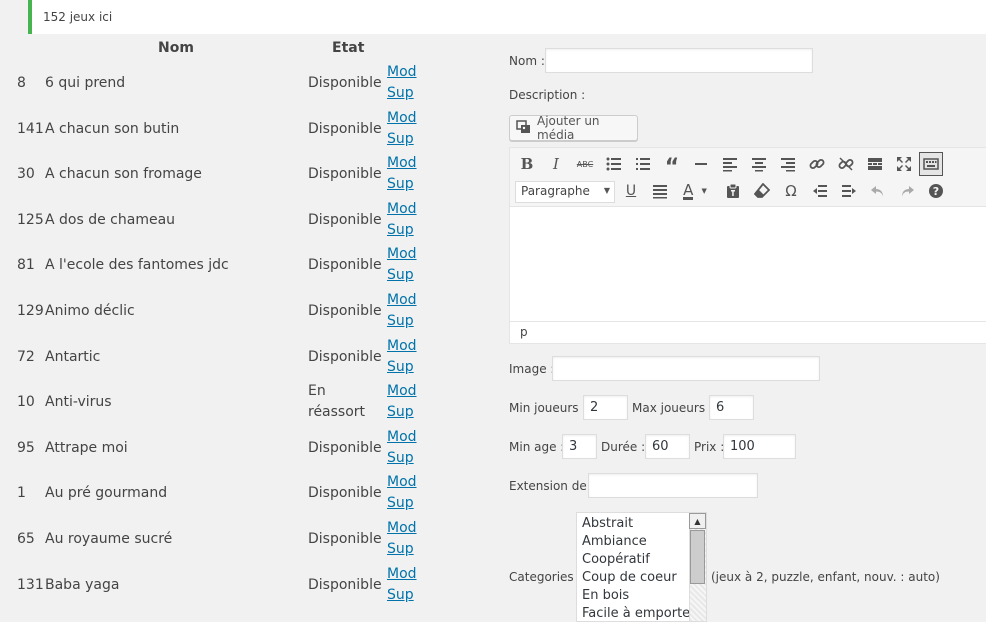 This screenshot has height=622, width=986. What do you see at coordinates (686, 368) in the screenshot?
I see `image-input` at bounding box center [686, 368].